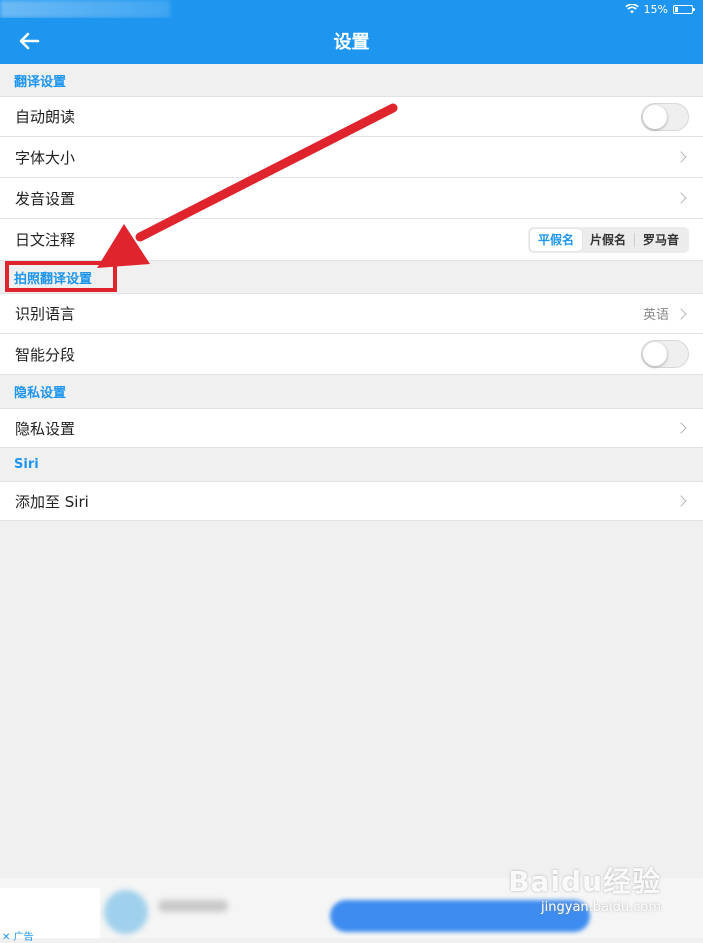  I want to click on section-header-translation: 翻译设置, so click(40, 82).